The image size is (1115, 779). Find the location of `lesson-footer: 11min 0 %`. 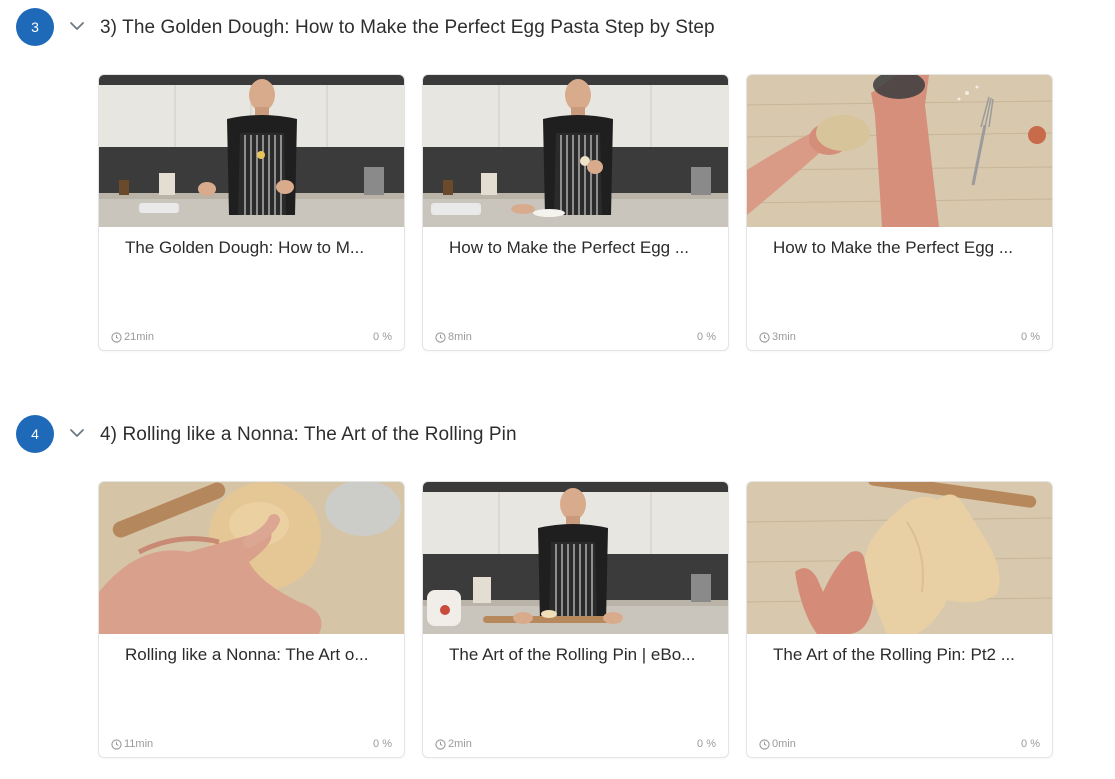

lesson-footer: 11min 0 % is located at coordinates (251, 745).